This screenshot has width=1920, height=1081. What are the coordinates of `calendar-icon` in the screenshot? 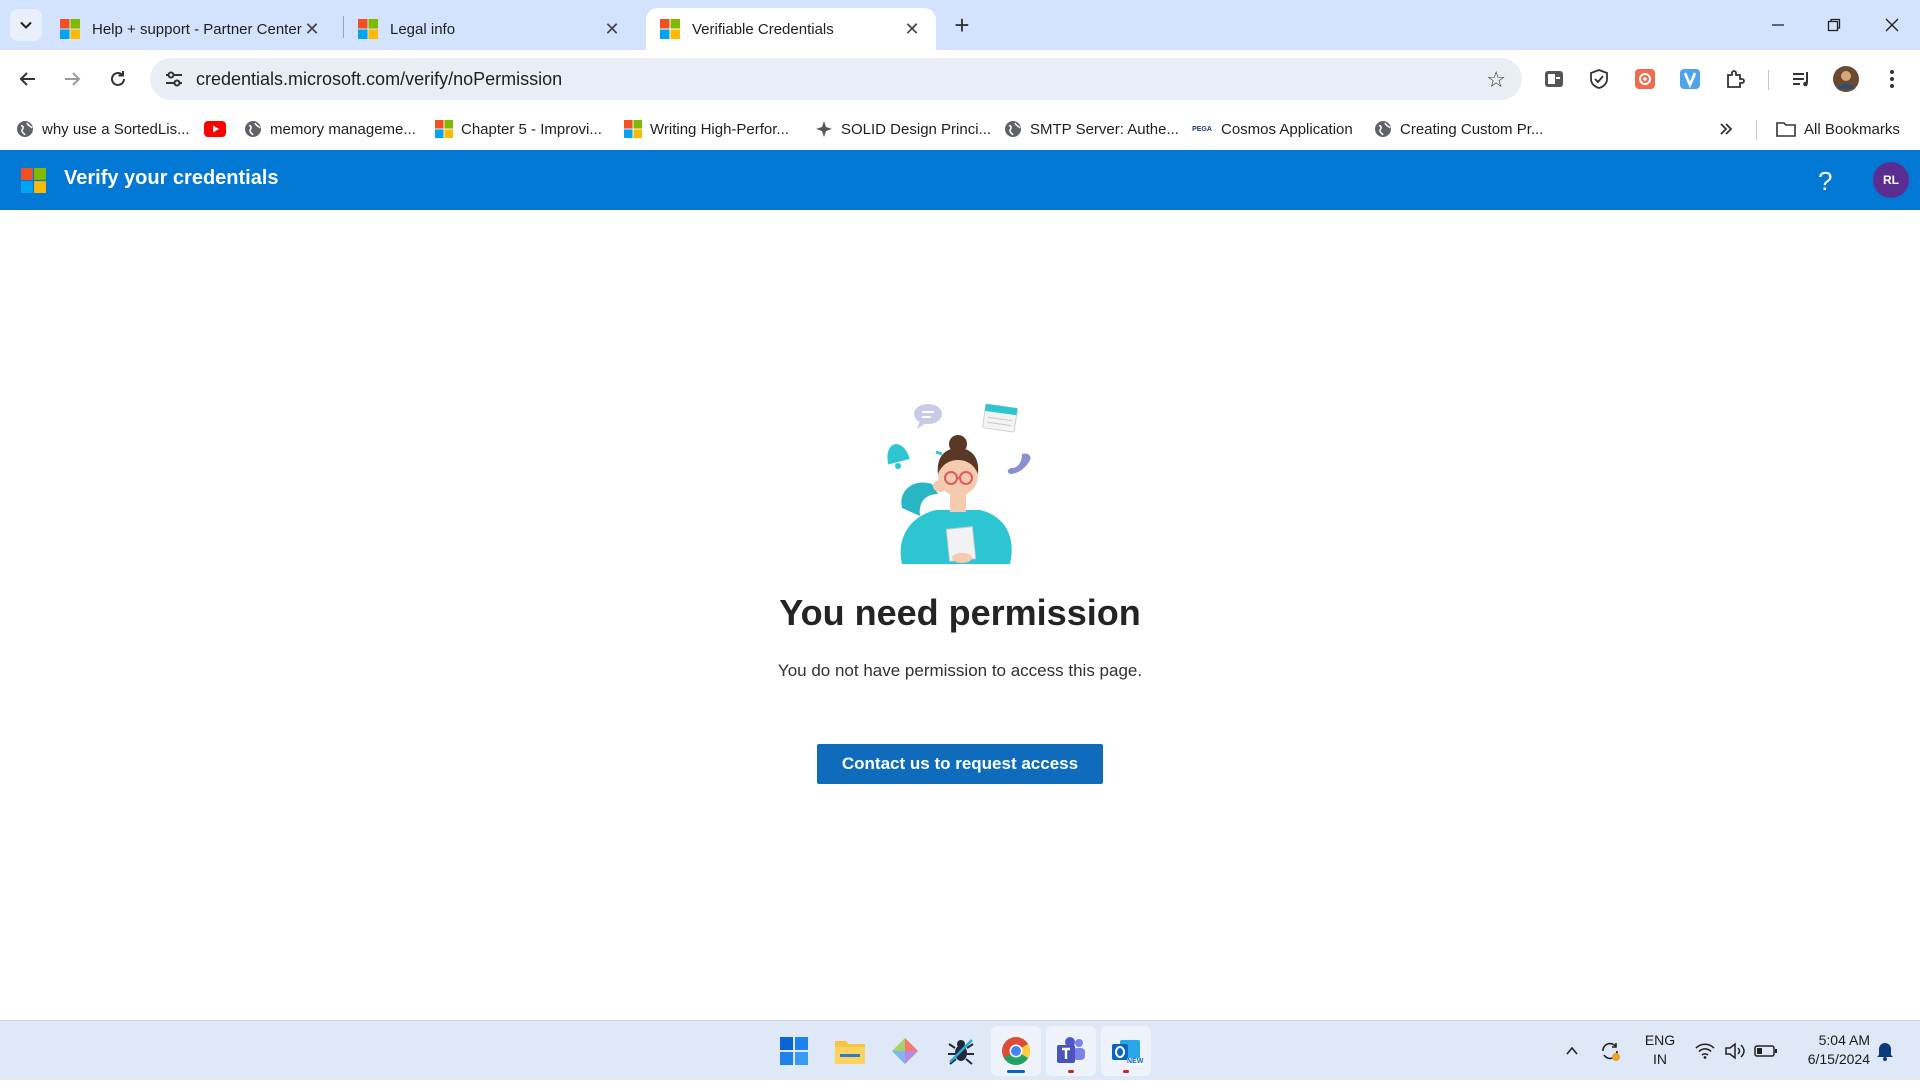 It's located at (1000, 418).